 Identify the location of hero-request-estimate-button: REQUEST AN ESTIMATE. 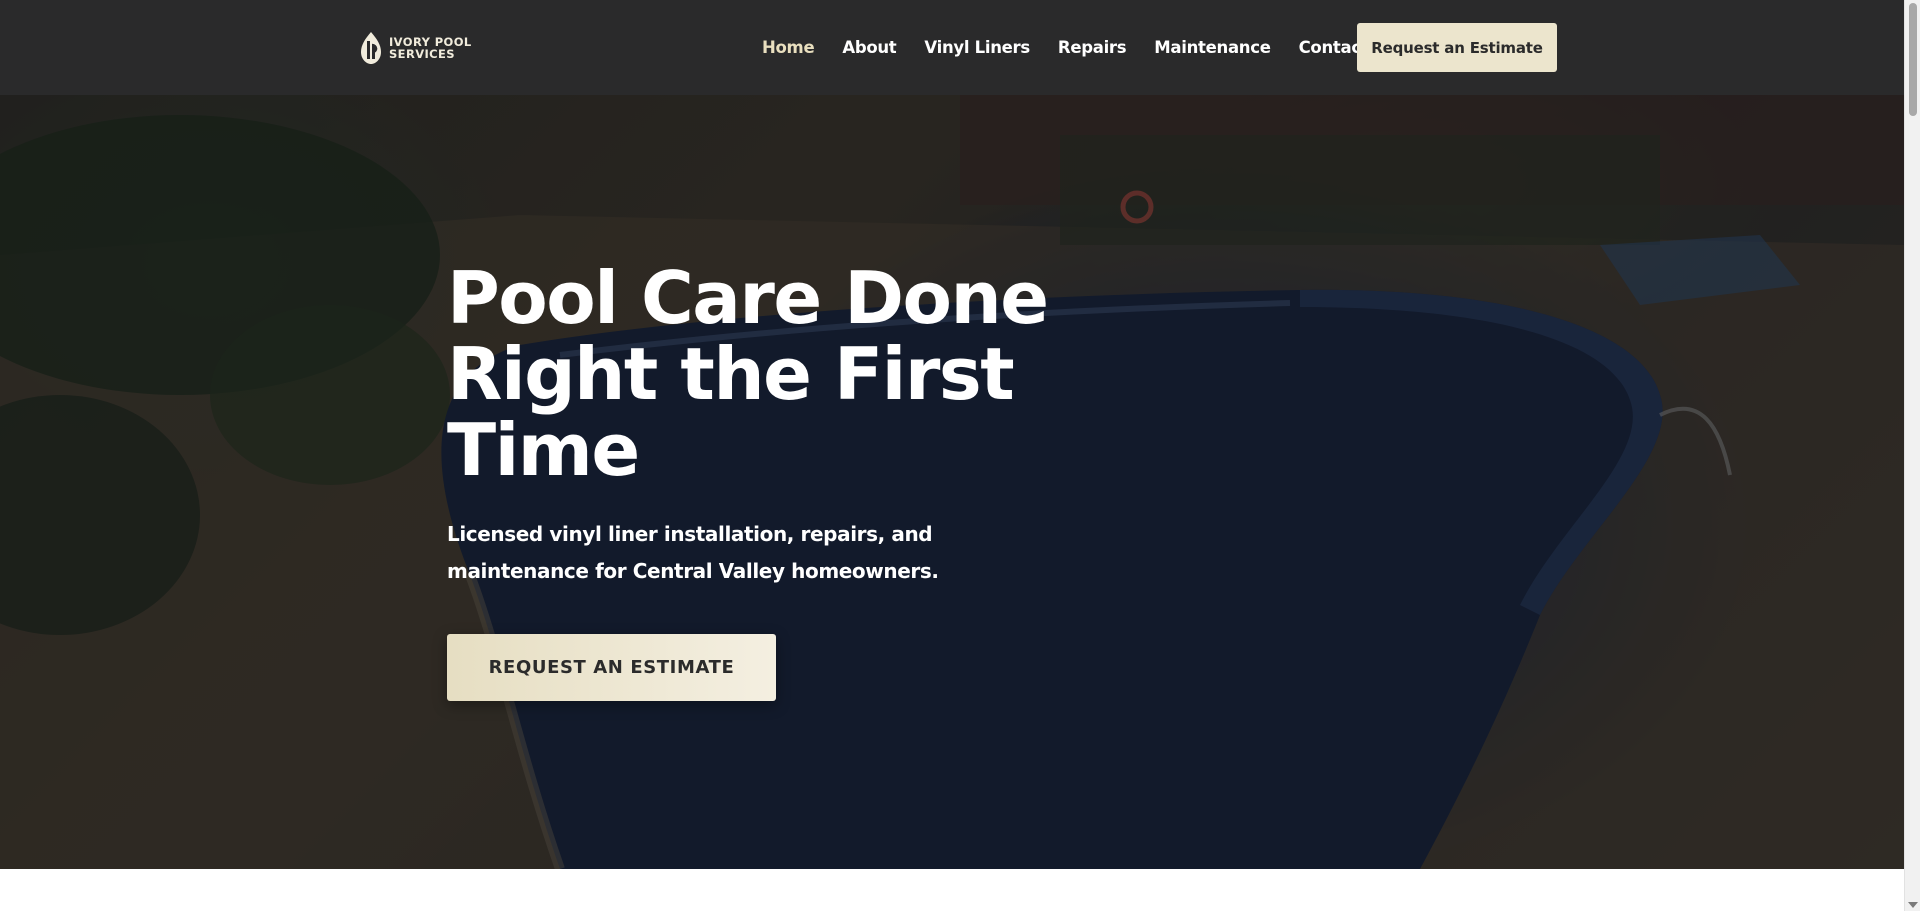
(611, 667).